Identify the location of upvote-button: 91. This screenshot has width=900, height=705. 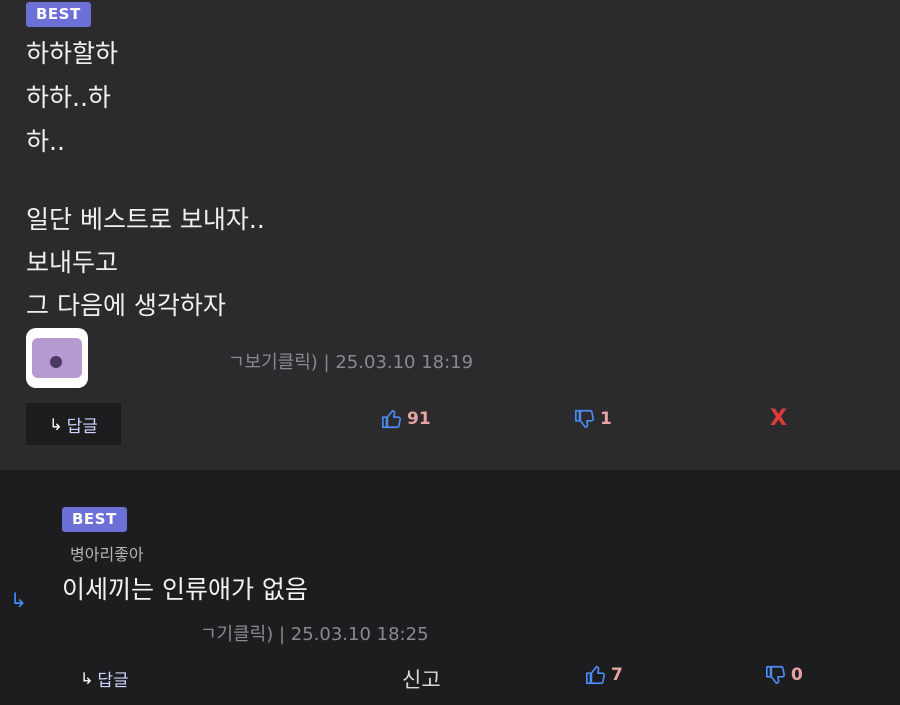
(406, 419).